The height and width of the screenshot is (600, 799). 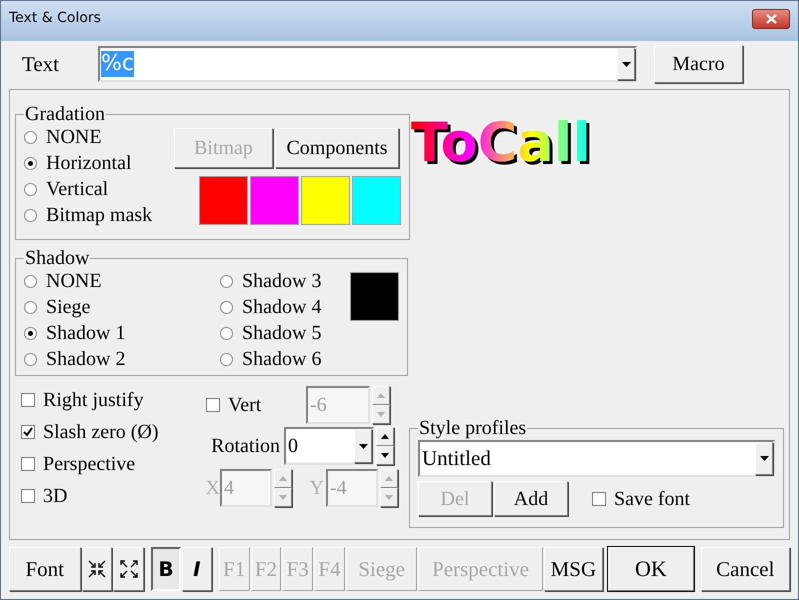 What do you see at coordinates (45, 569) in the screenshot?
I see `toolbar-button: Font` at bounding box center [45, 569].